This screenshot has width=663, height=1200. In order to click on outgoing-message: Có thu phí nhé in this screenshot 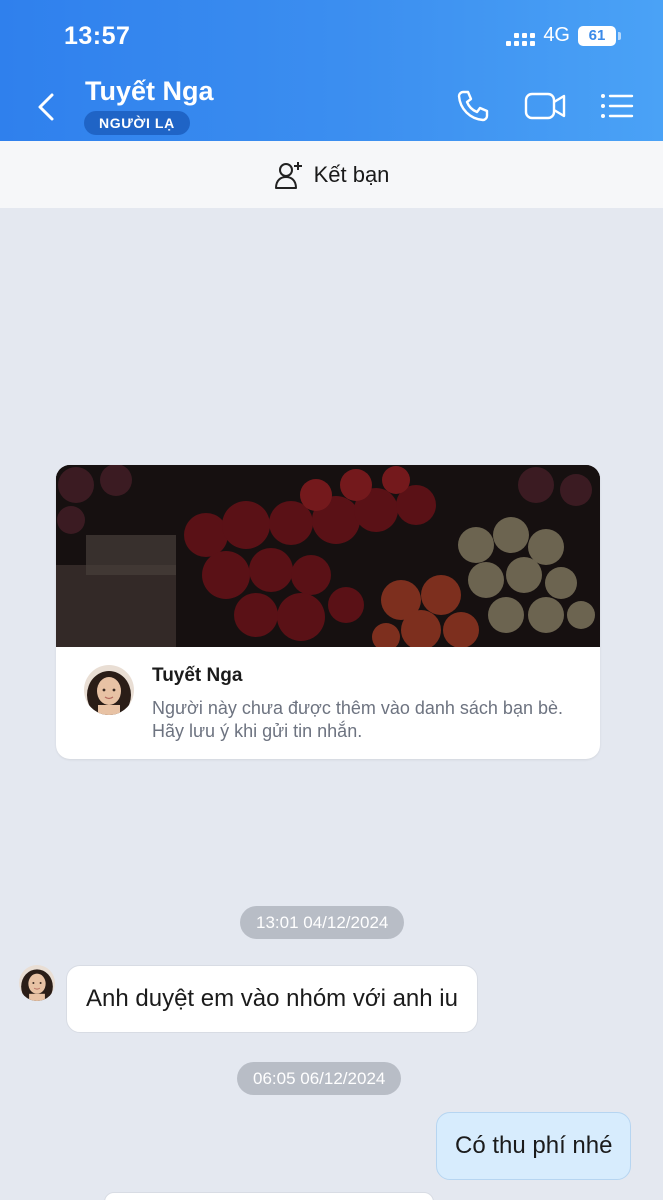, I will do `click(534, 1146)`.